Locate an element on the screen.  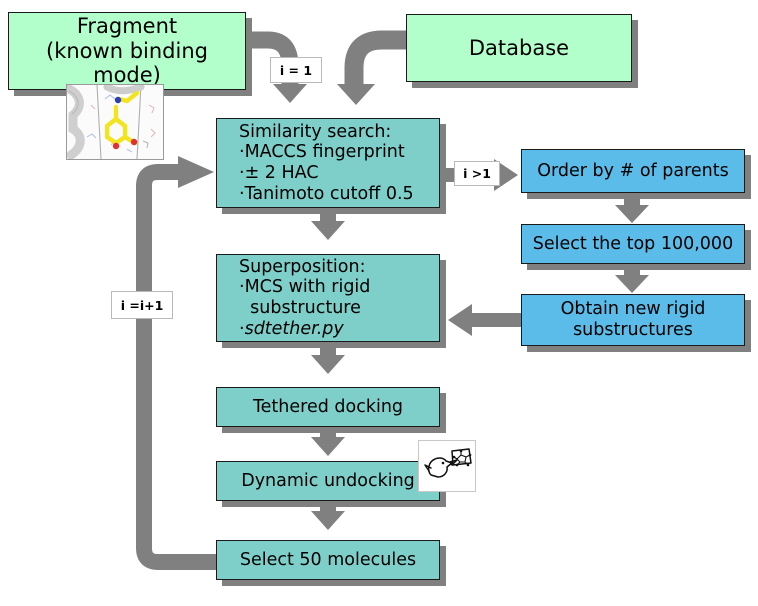
select-50-label: Select 50 molecules is located at coordinates (328, 559).